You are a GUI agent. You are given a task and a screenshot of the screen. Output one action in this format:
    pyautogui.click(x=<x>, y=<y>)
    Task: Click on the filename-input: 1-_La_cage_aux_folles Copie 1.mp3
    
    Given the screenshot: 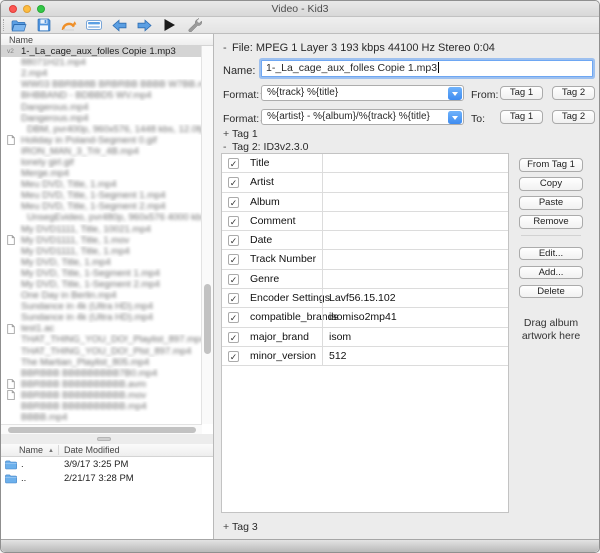 What is the action you would take?
    pyautogui.click(x=427, y=68)
    